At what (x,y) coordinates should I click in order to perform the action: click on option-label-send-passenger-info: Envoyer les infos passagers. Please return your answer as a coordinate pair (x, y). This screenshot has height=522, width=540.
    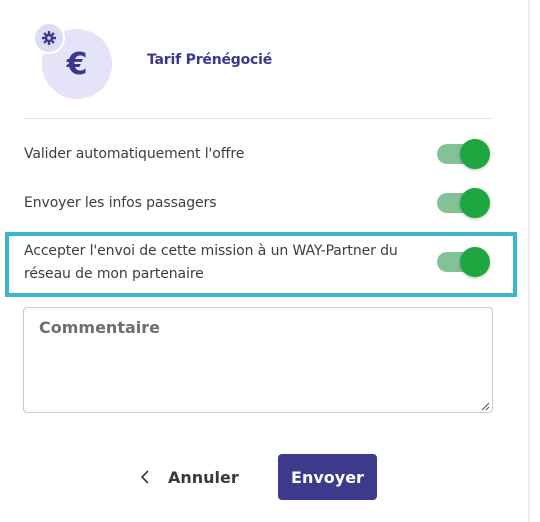
    Looking at the image, I should click on (120, 203).